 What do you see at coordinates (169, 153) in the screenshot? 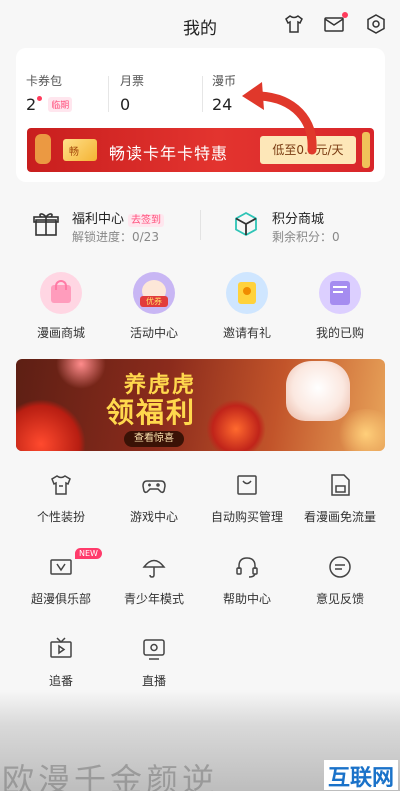
I see `banner-title: 畅读卡年卡特惠` at bounding box center [169, 153].